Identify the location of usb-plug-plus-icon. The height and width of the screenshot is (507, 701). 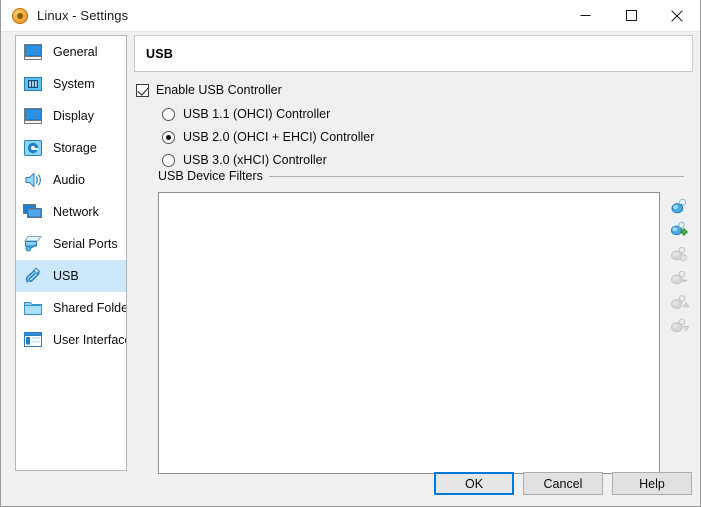
(679, 230).